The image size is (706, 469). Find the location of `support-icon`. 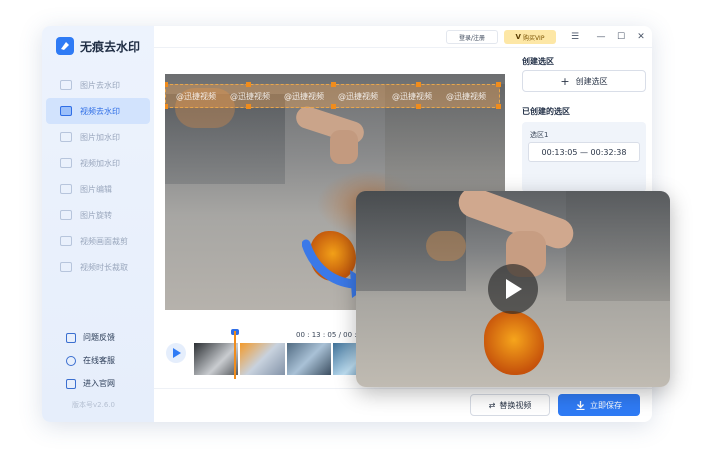

support-icon is located at coordinates (71, 360).